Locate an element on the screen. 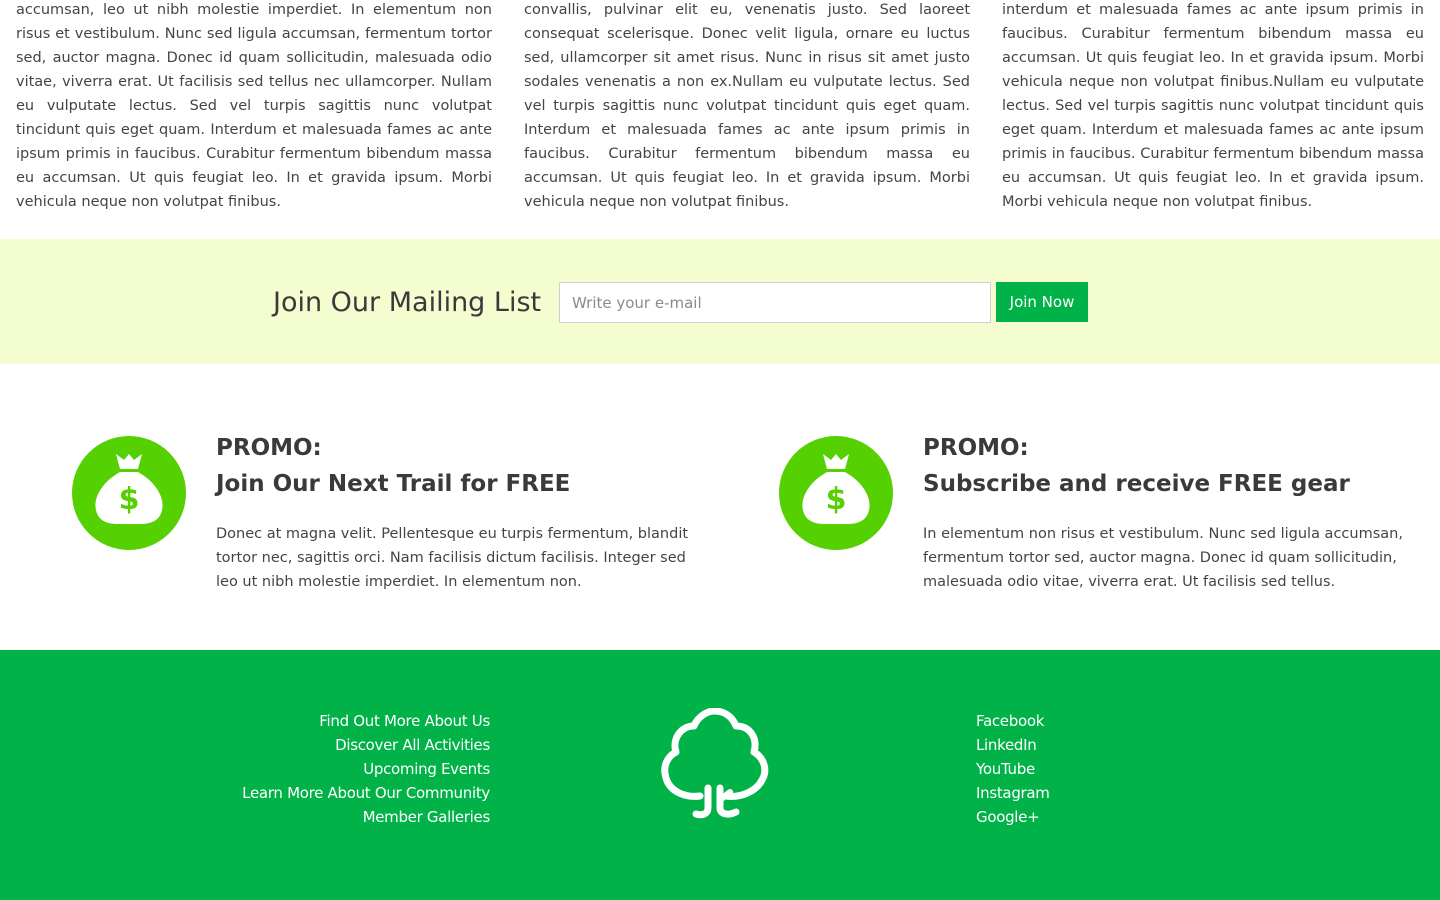 This screenshot has height=900, width=1440. footer-link-youtube: YouTube is located at coordinates (1005, 769).